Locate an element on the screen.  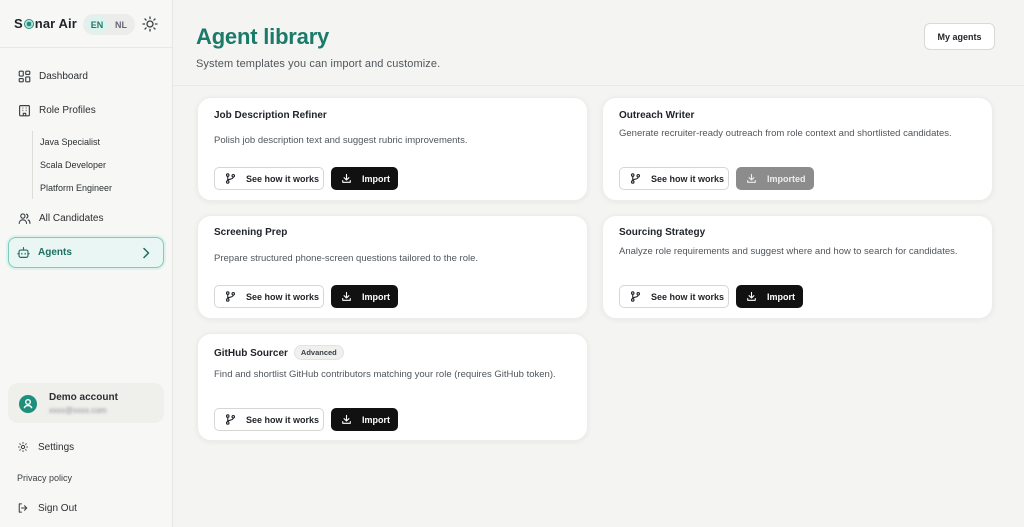
avatar is located at coordinates (28, 404).